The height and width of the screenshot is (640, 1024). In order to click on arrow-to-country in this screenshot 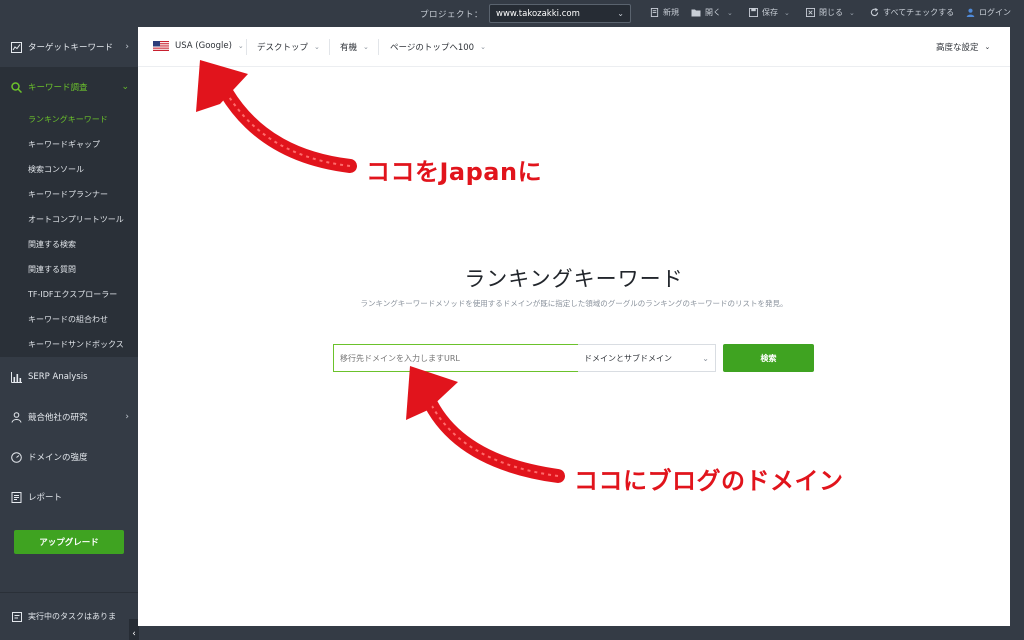, I will do `click(276, 116)`.